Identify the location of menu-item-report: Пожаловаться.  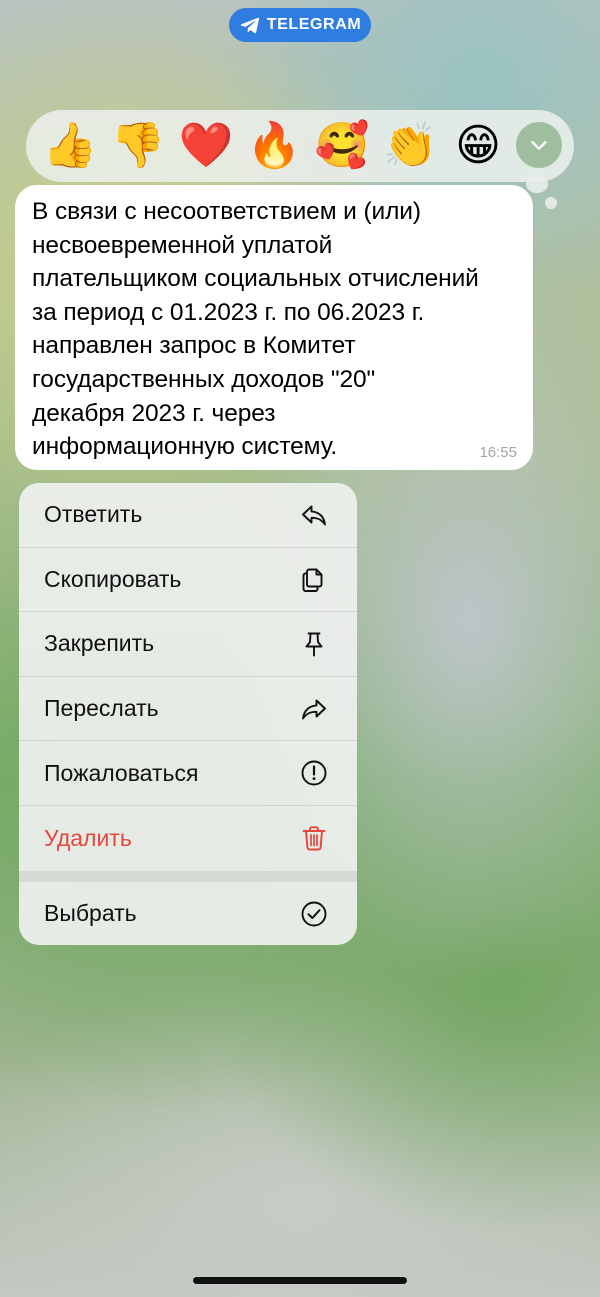
(188, 773).